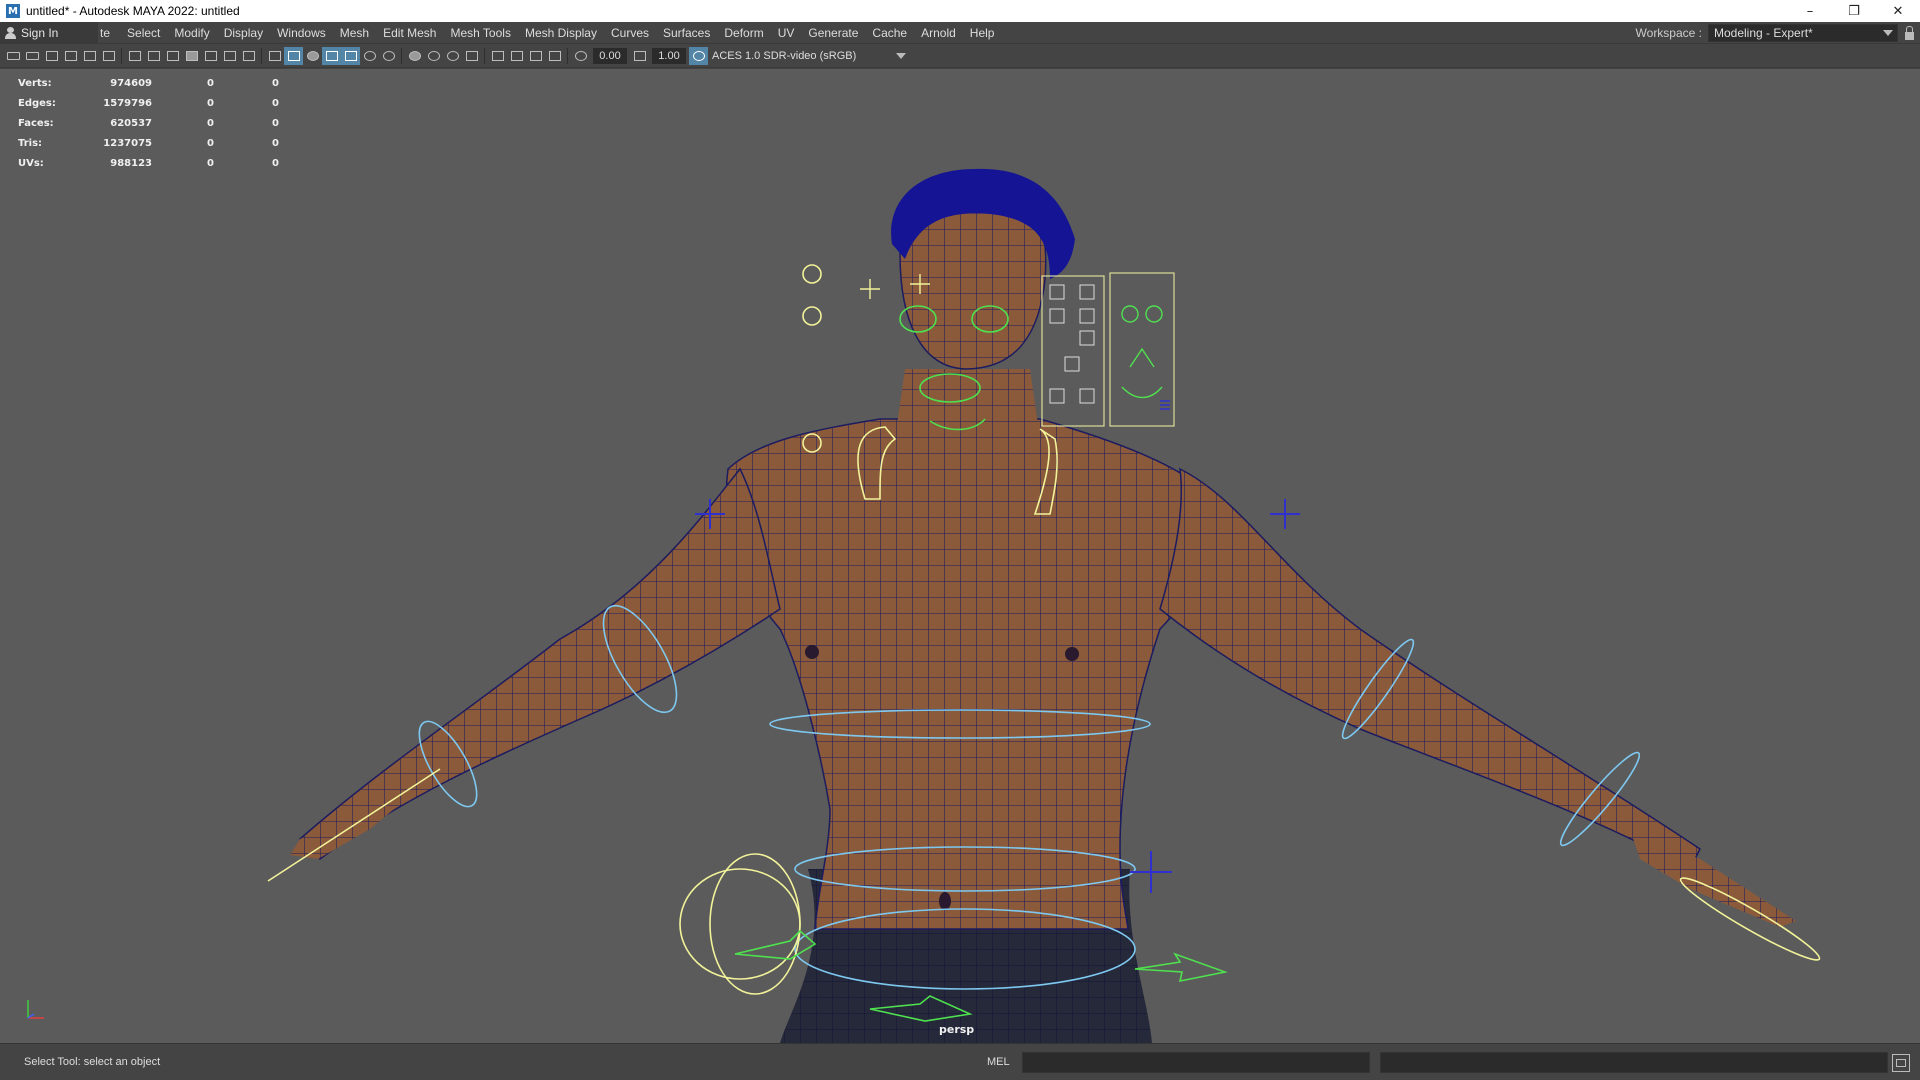 Image resolution: width=1920 pixels, height=1080 pixels. I want to click on motion-blur-icon, so click(433, 55).